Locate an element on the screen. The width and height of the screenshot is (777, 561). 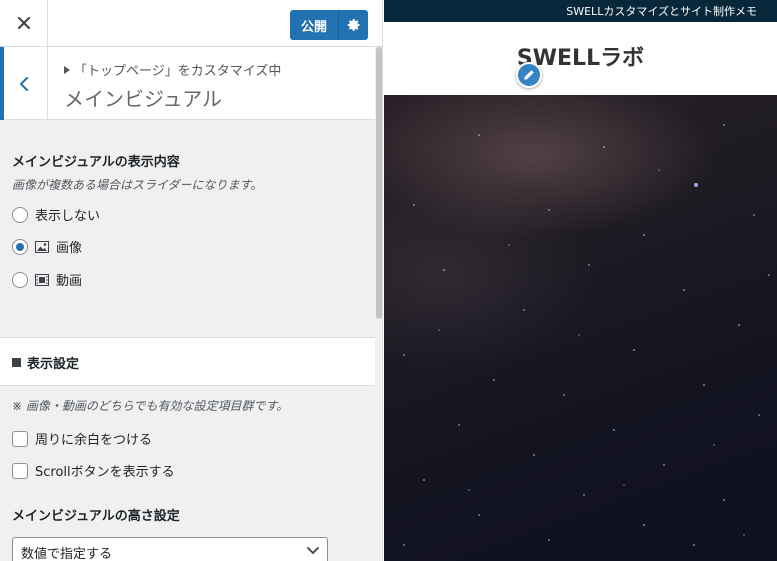
chevron-left-icon is located at coordinates (23, 83).